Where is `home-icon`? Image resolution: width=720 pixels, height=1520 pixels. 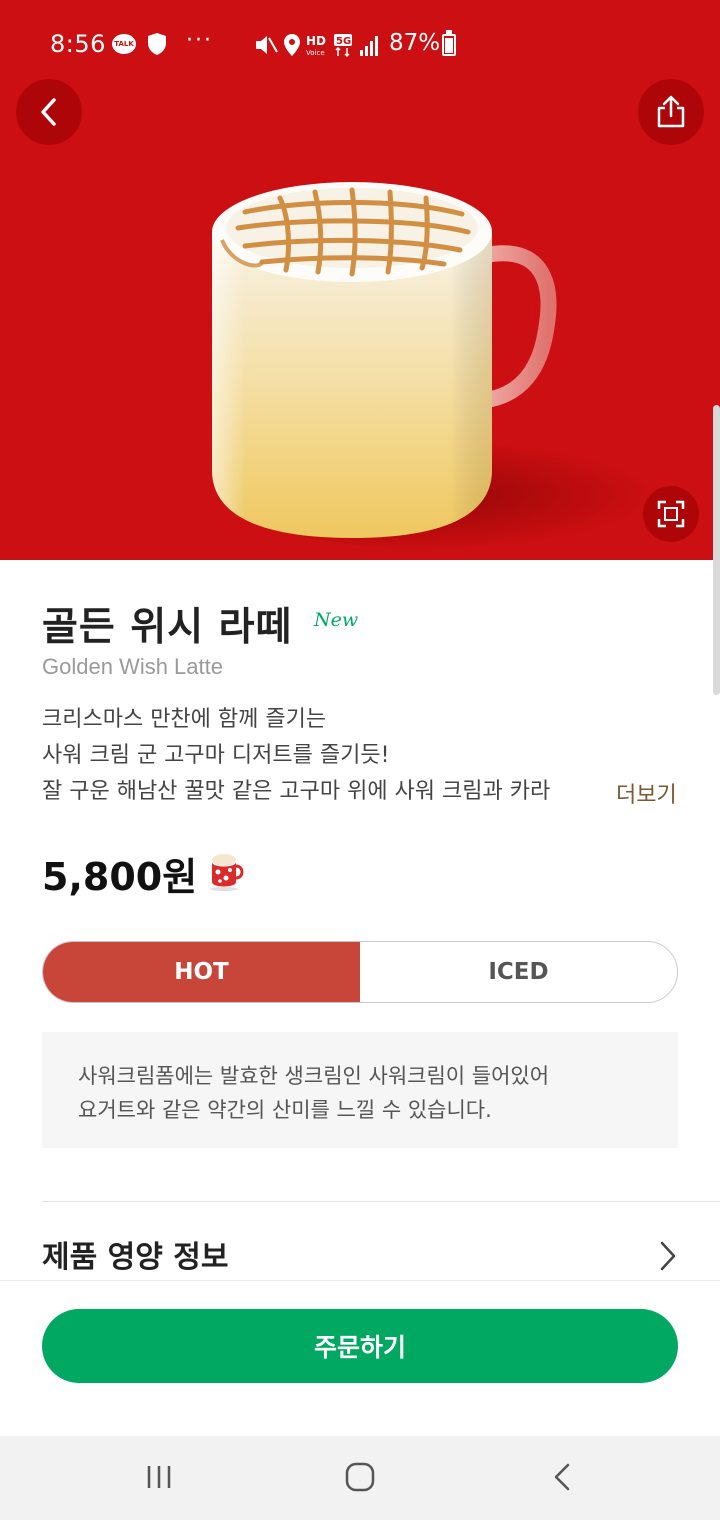
home-icon is located at coordinates (360, 1479).